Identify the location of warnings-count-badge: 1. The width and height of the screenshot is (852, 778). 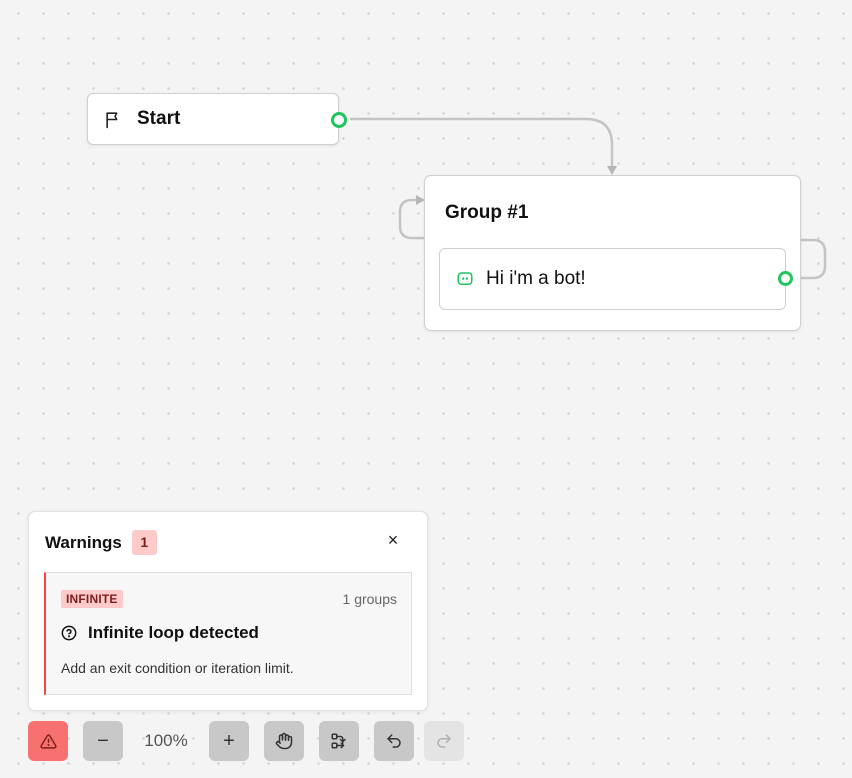
(144, 542).